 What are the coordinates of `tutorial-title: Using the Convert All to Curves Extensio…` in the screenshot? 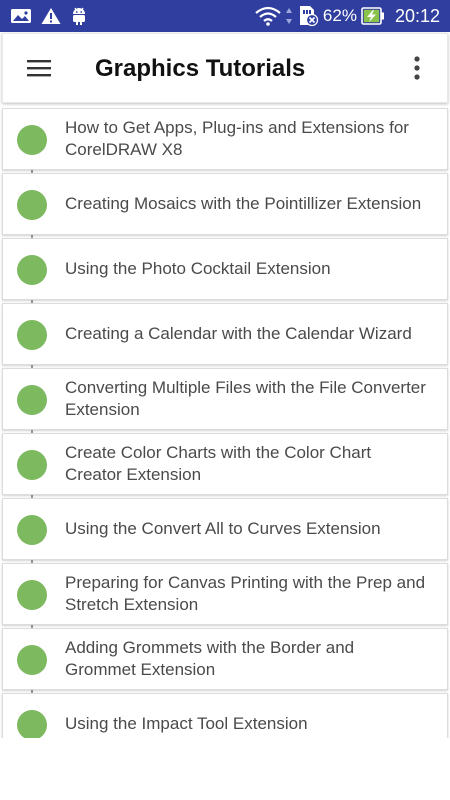 It's located at (223, 528).